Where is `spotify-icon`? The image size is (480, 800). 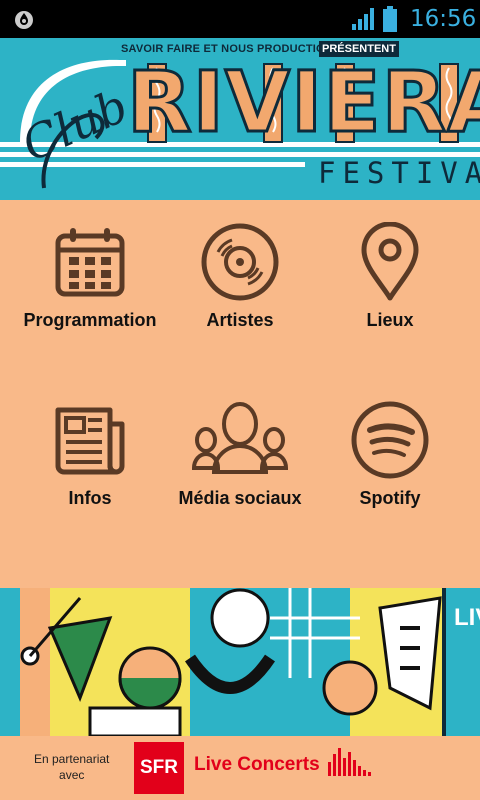
spotify-icon is located at coordinates (390, 440).